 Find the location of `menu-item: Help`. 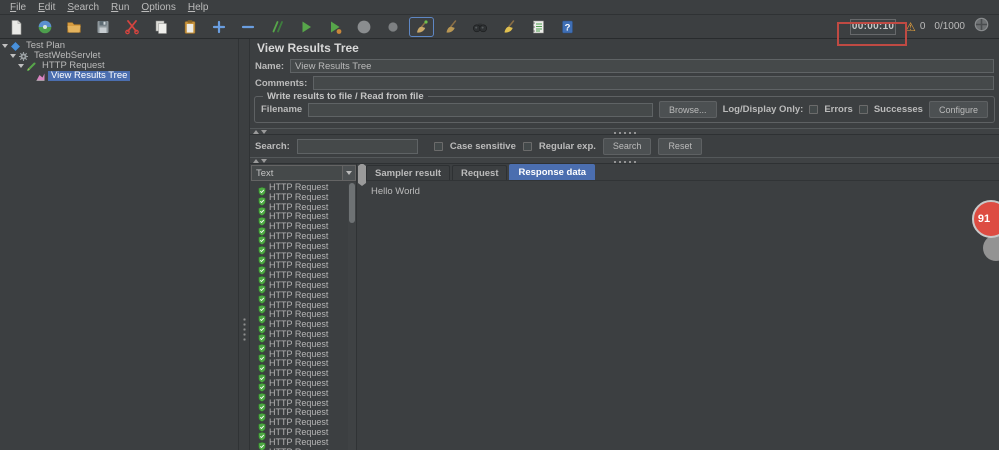

menu-item: Help is located at coordinates (198, 7).